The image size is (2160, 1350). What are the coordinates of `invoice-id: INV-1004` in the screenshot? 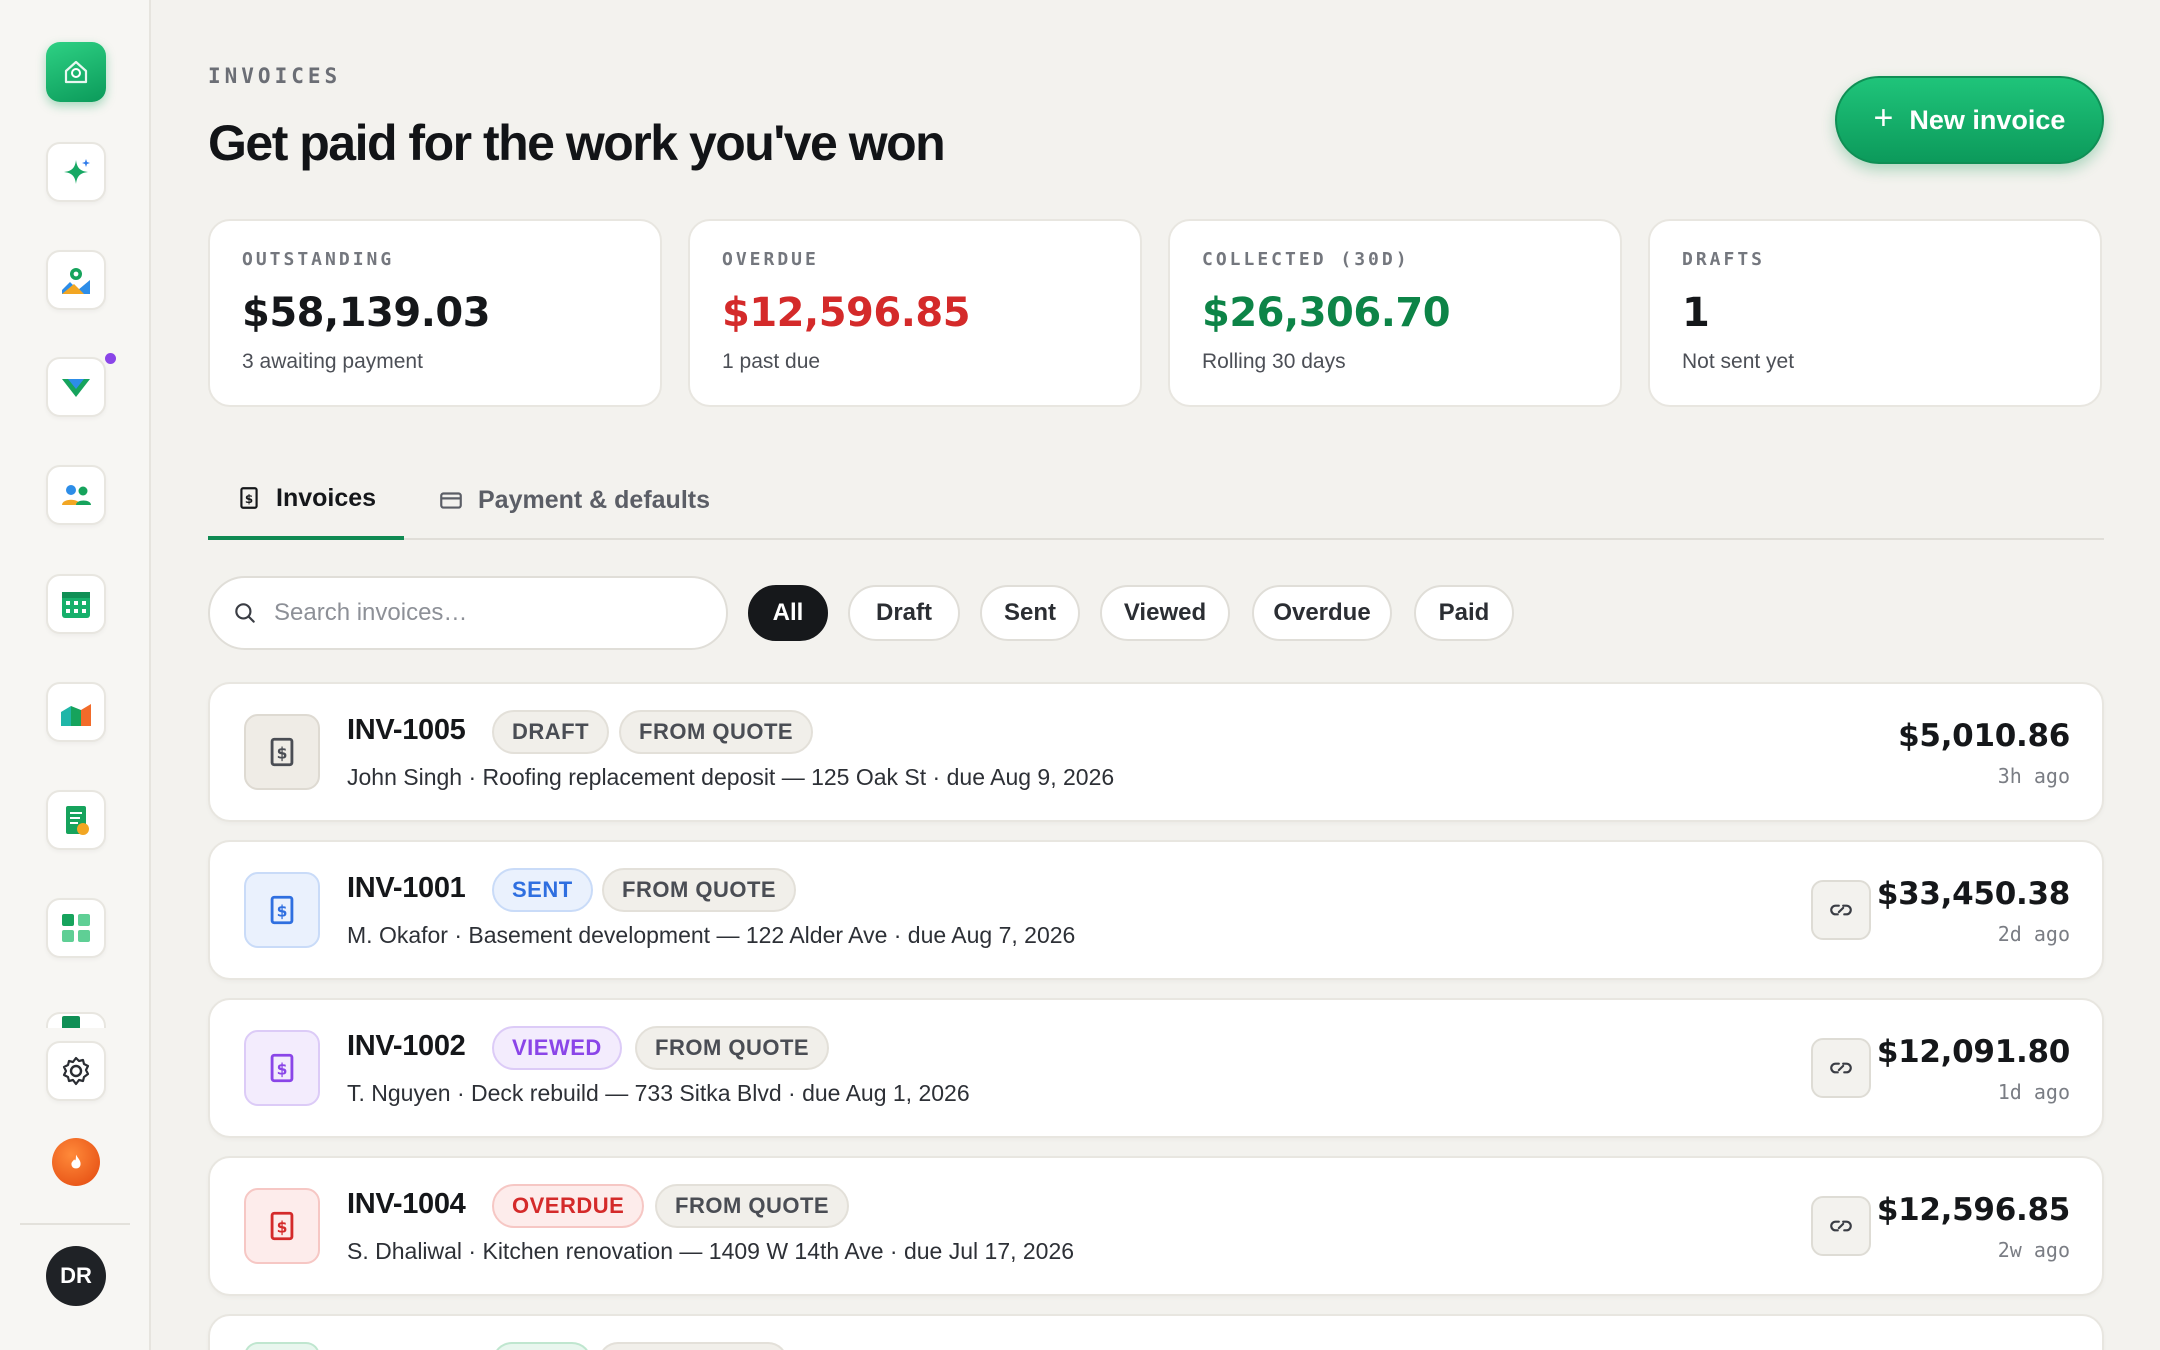 It's located at (406, 1204).